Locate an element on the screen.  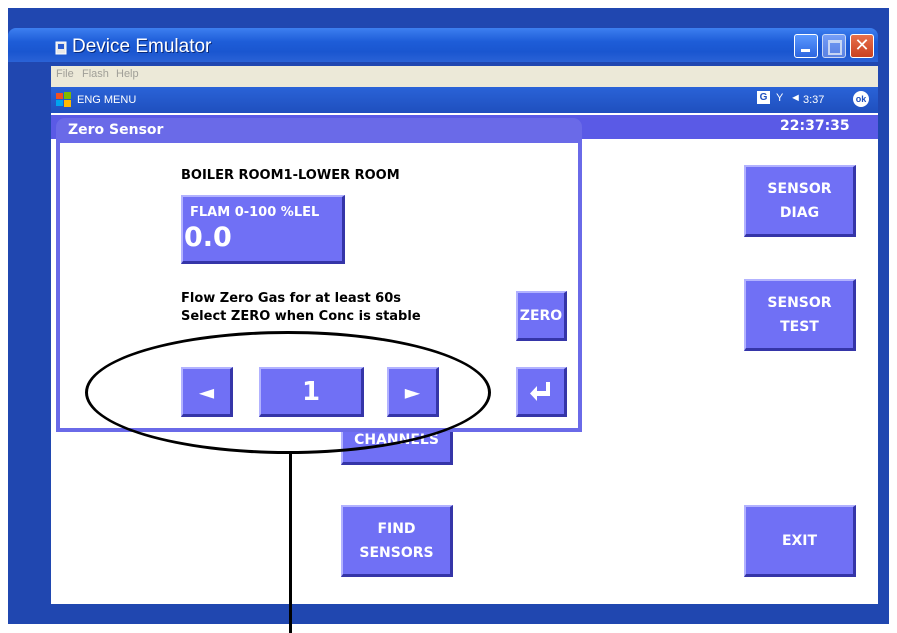
minimize-button is located at coordinates (806, 46).